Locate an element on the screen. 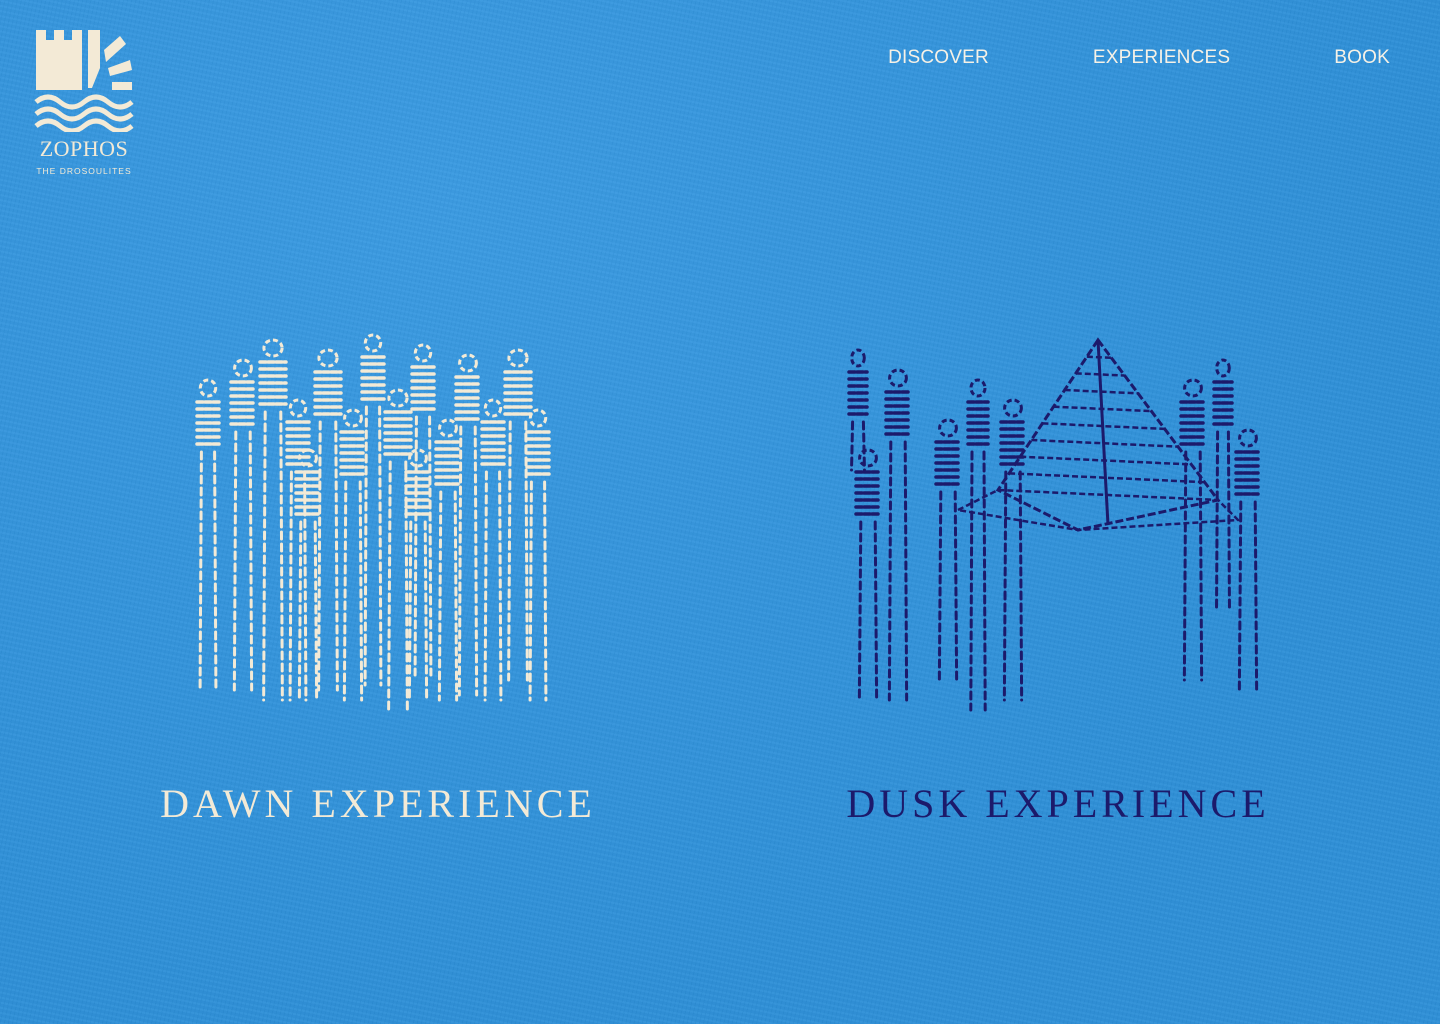  nav-book: BOOK is located at coordinates (1362, 58).